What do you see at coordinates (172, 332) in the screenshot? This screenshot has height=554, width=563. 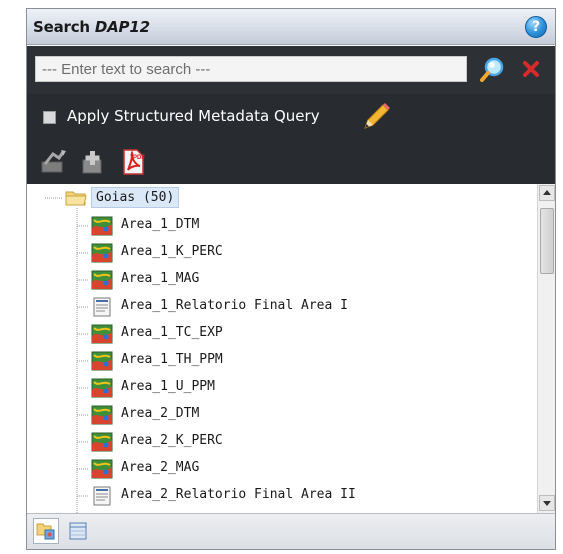 I see `tree-item-label: Area_1_TC_EXP` at bounding box center [172, 332].